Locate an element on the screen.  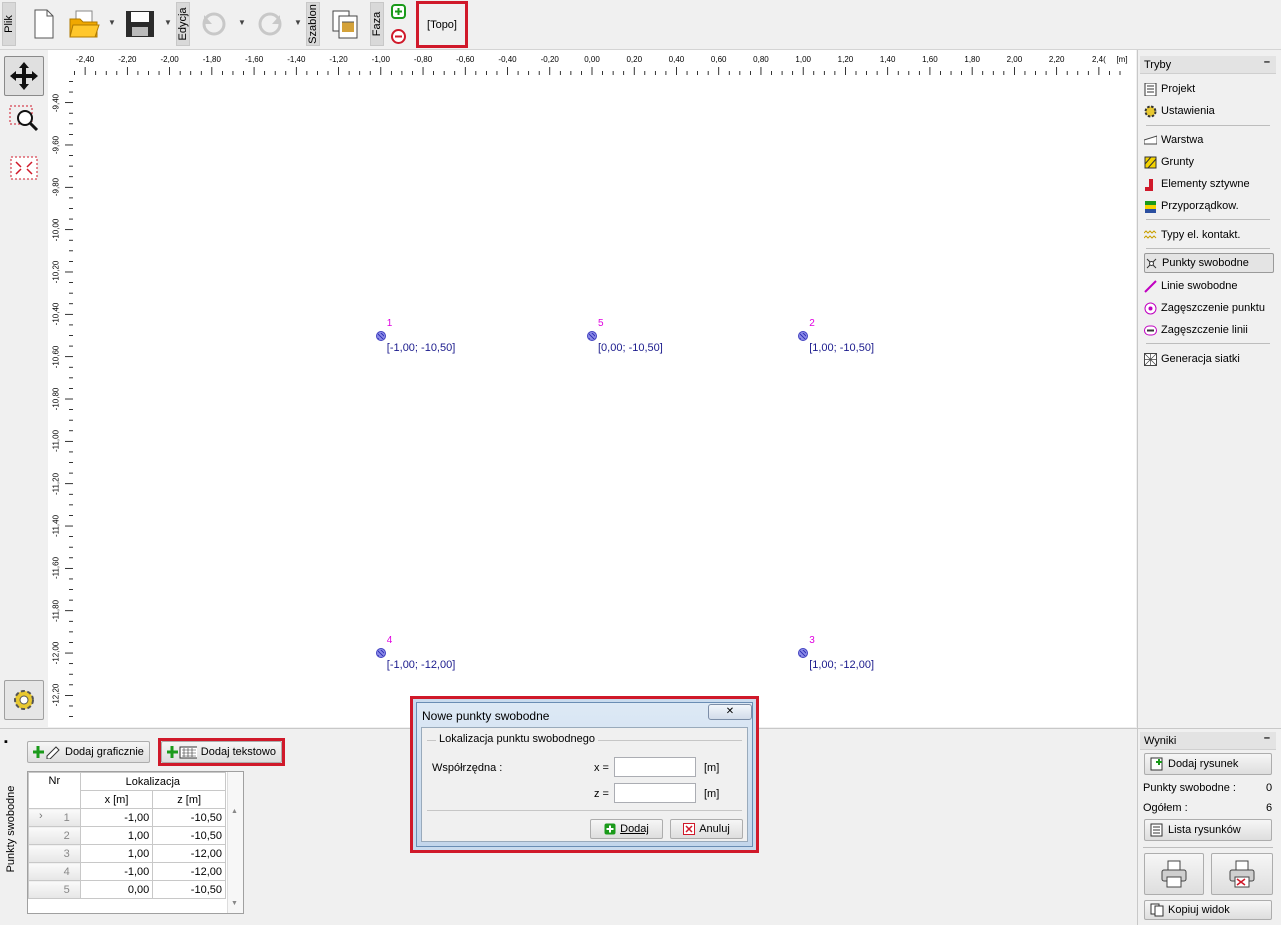
copy-view-button: Kopiuj widok is located at coordinates (1208, 910).